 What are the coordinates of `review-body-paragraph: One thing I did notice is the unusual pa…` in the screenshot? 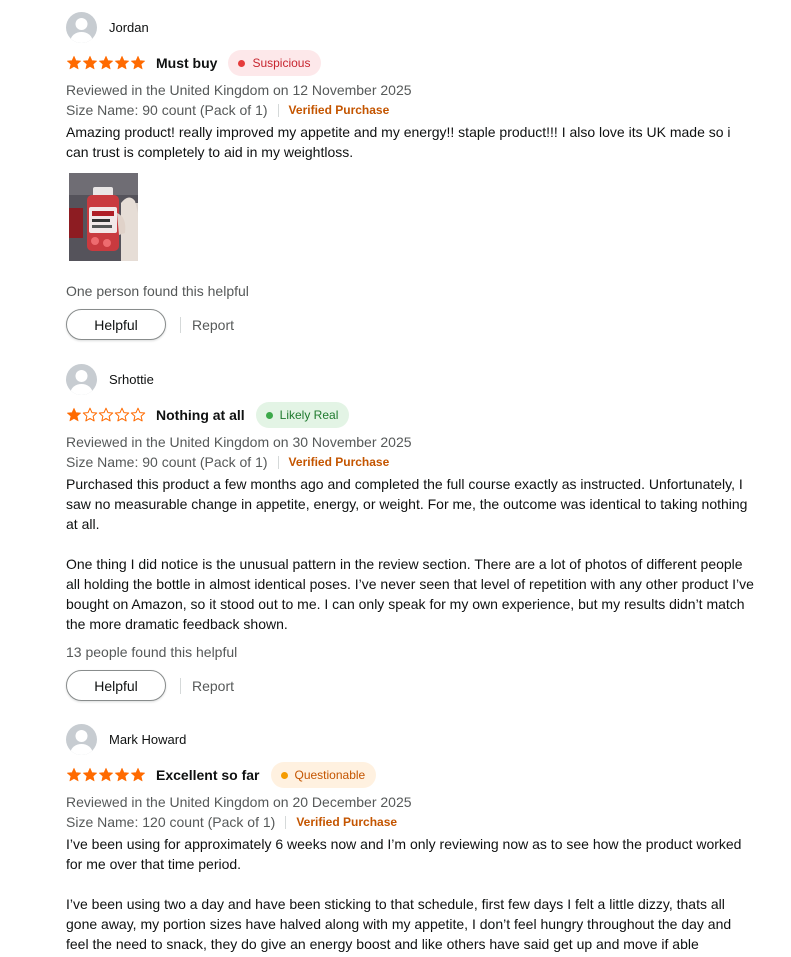 It's located at (410, 594).